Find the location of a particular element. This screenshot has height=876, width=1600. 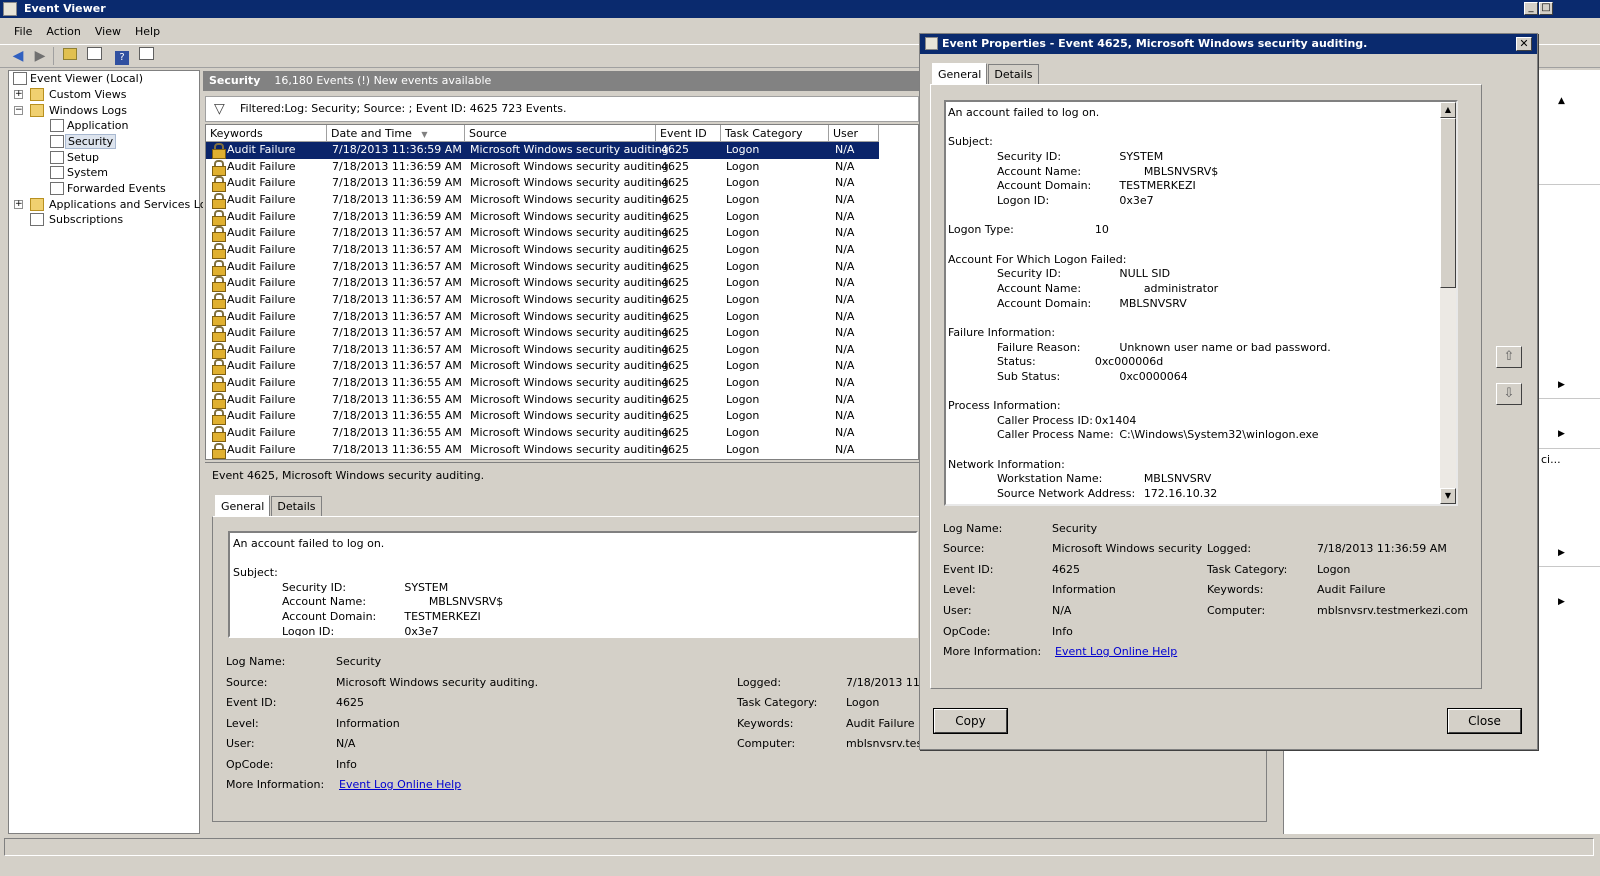

scroll-thumb is located at coordinates (1448, 203).